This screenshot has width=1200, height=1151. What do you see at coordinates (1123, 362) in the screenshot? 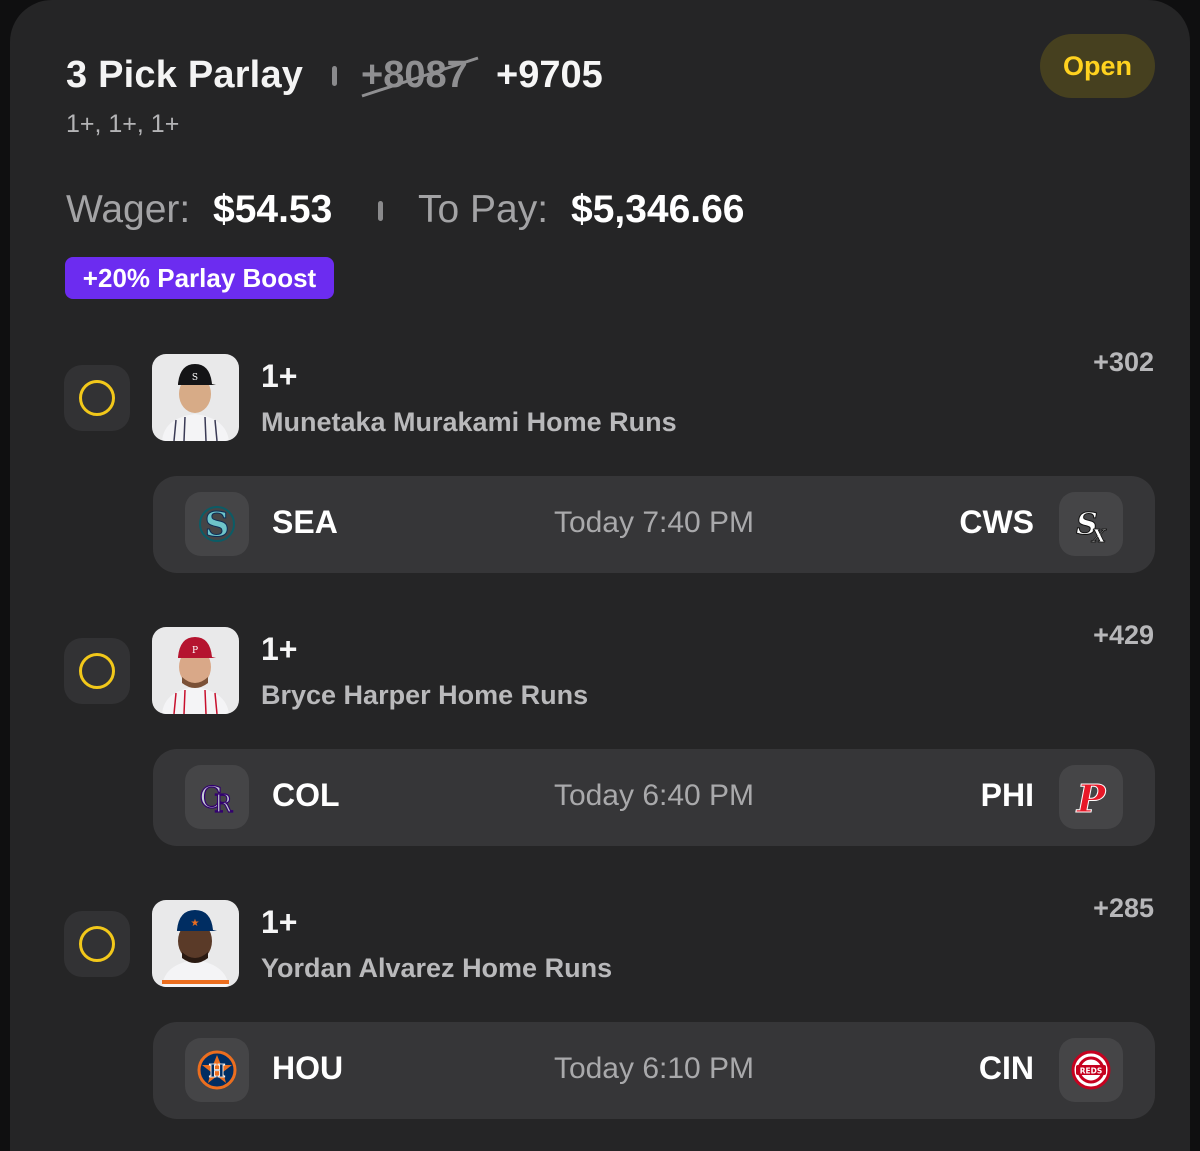
I see `pick-odds: +302` at bounding box center [1123, 362].